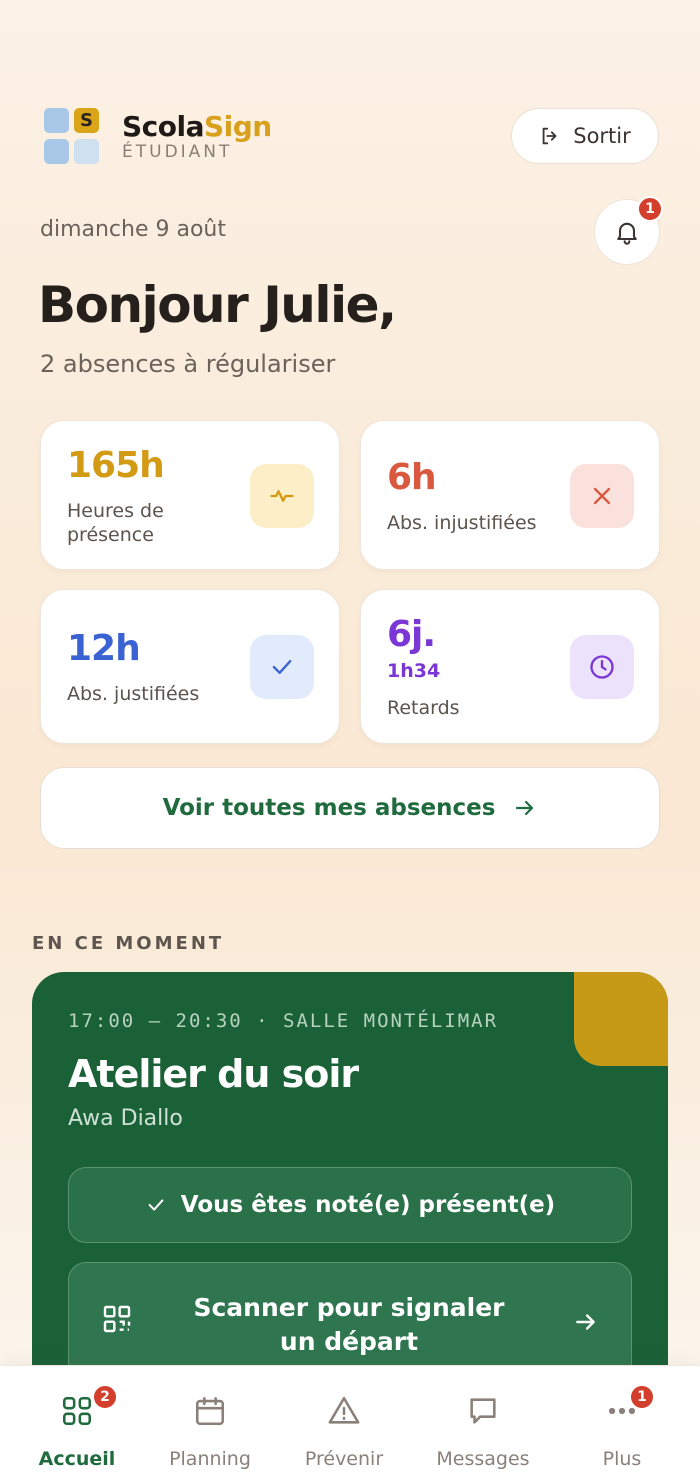 This screenshot has height=1481, width=700. Describe the element at coordinates (116, 465) in the screenshot. I see `stat-value: 165h` at that location.